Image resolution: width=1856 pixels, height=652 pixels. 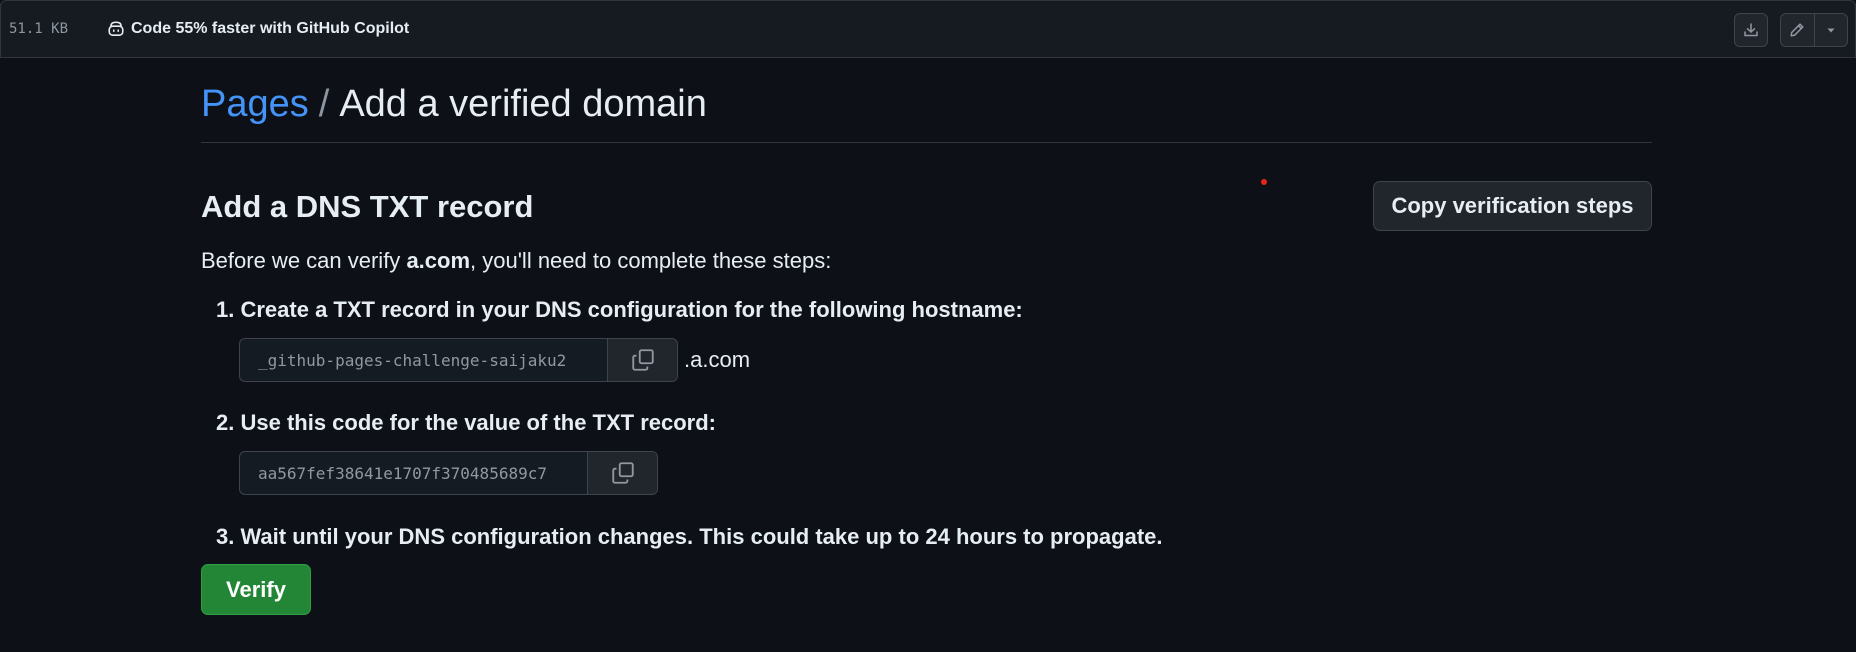 I want to click on intro-text-before: Before we can verify, so click(x=304, y=260).